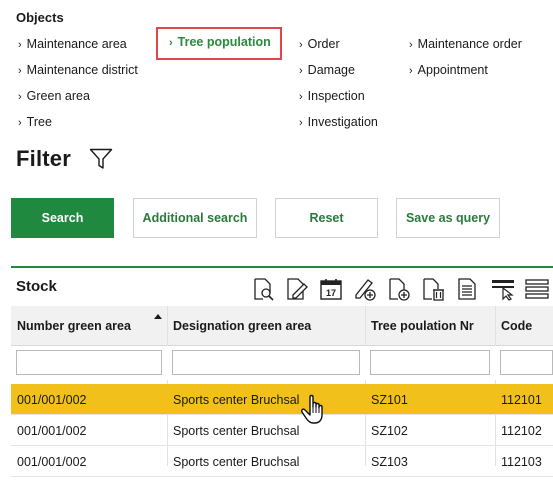 The image size is (553, 480). What do you see at coordinates (448, 70) in the screenshot?
I see `object-link-appointment: › Appointment` at bounding box center [448, 70].